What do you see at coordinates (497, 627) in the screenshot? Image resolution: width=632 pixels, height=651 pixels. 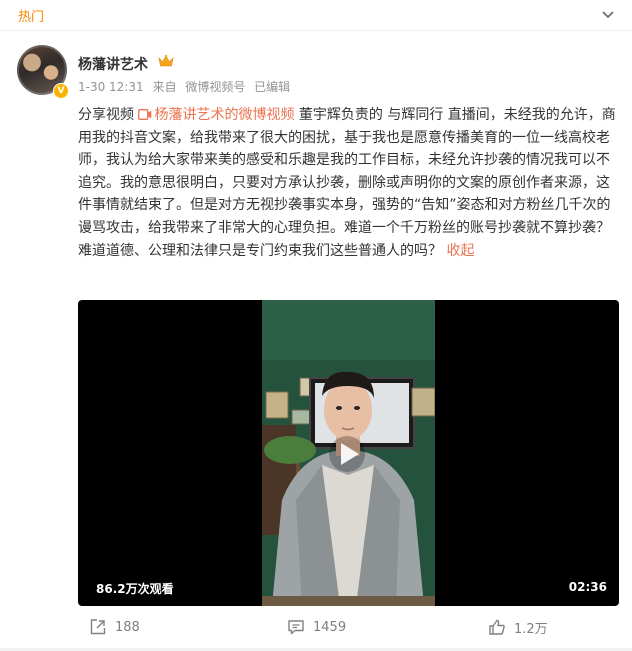 I see `thumbs-up-icon` at bounding box center [497, 627].